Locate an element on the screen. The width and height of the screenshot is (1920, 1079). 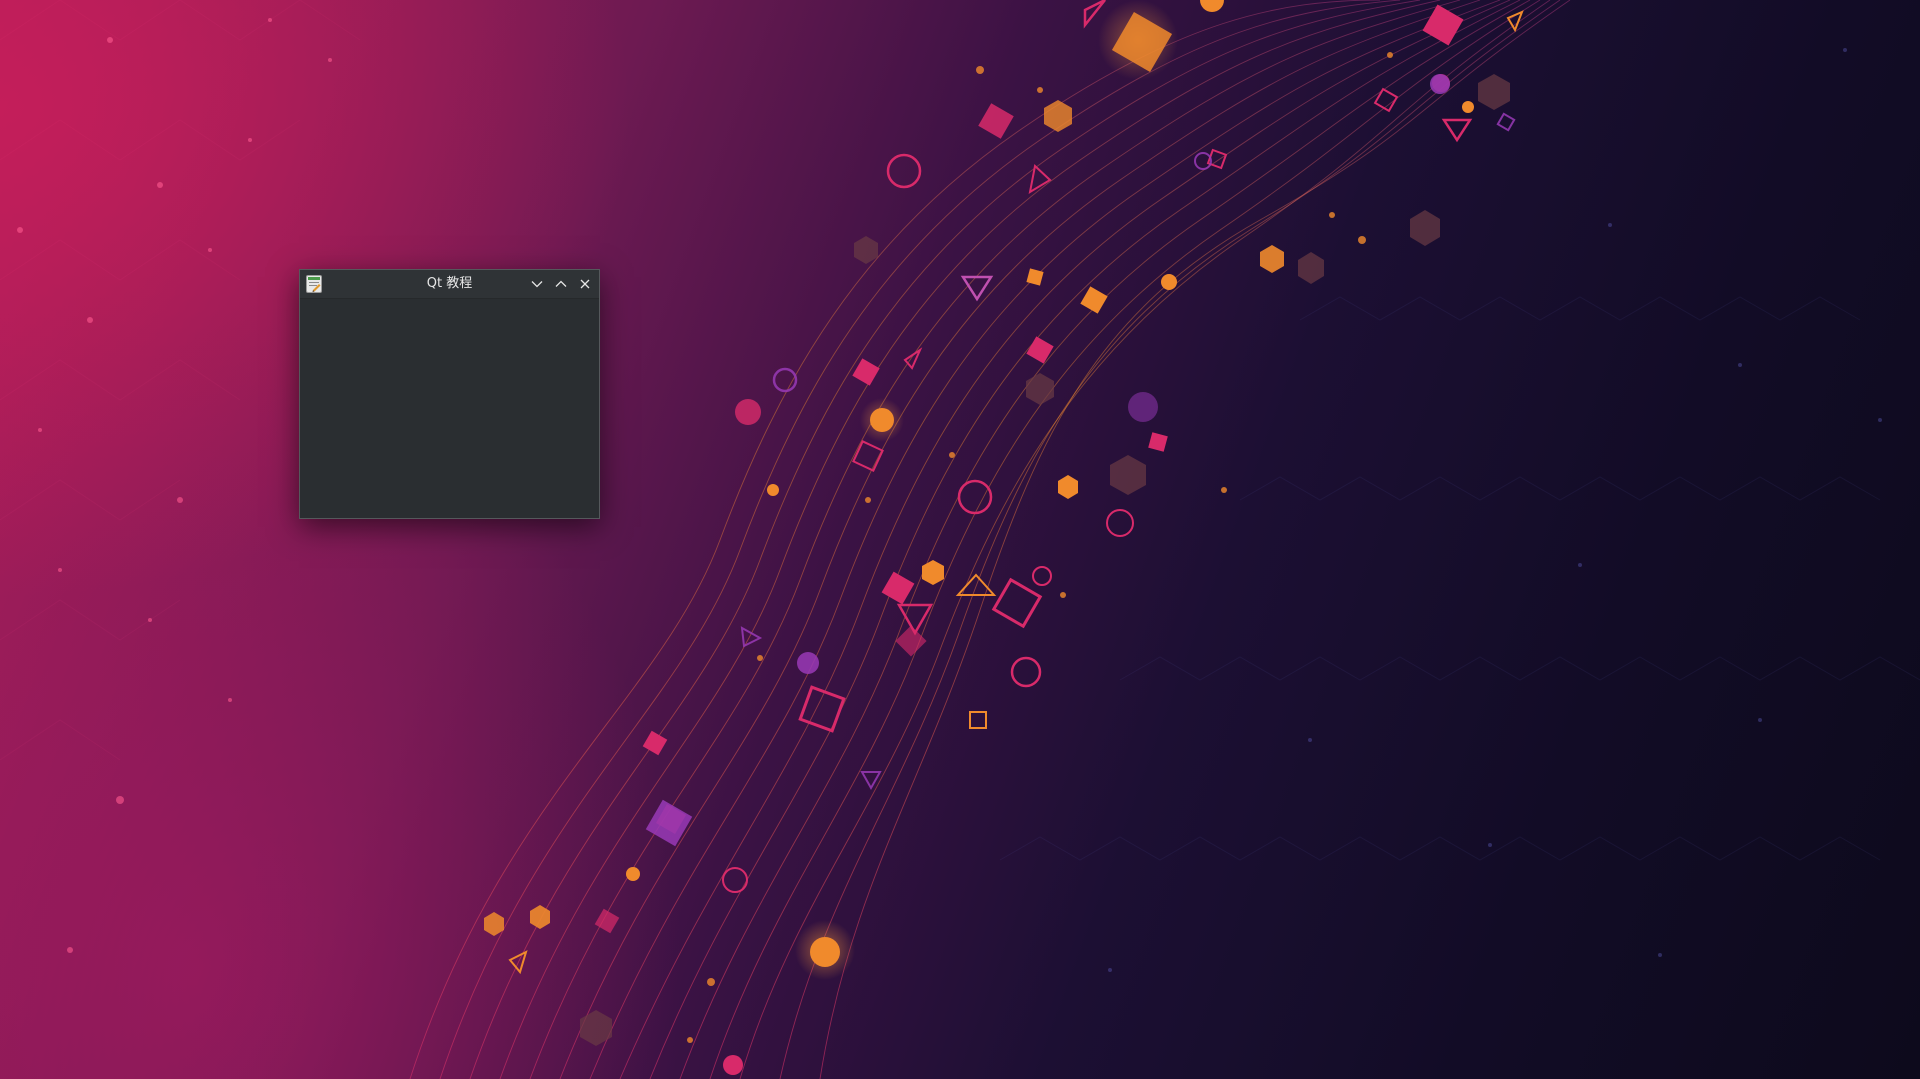
app-window: Qt 教程 is located at coordinates (449, 394).